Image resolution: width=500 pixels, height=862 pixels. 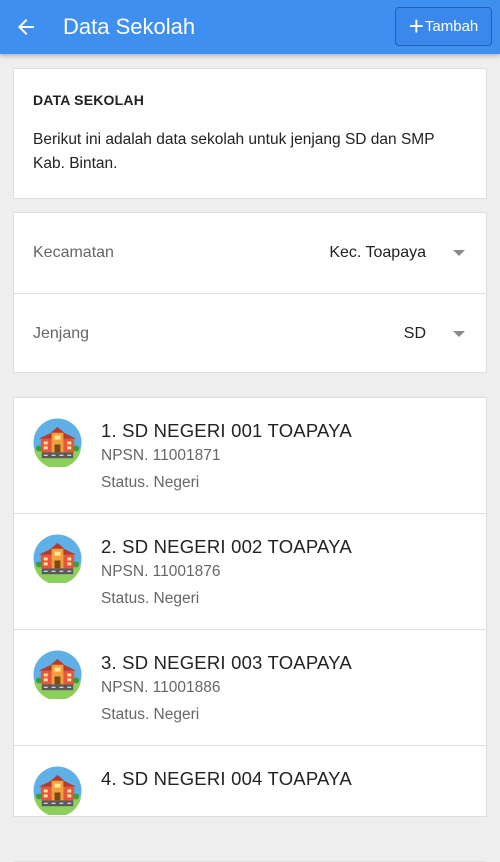 What do you see at coordinates (161, 455) in the screenshot?
I see `school-npsn: NPSN. 11001871` at bounding box center [161, 455].